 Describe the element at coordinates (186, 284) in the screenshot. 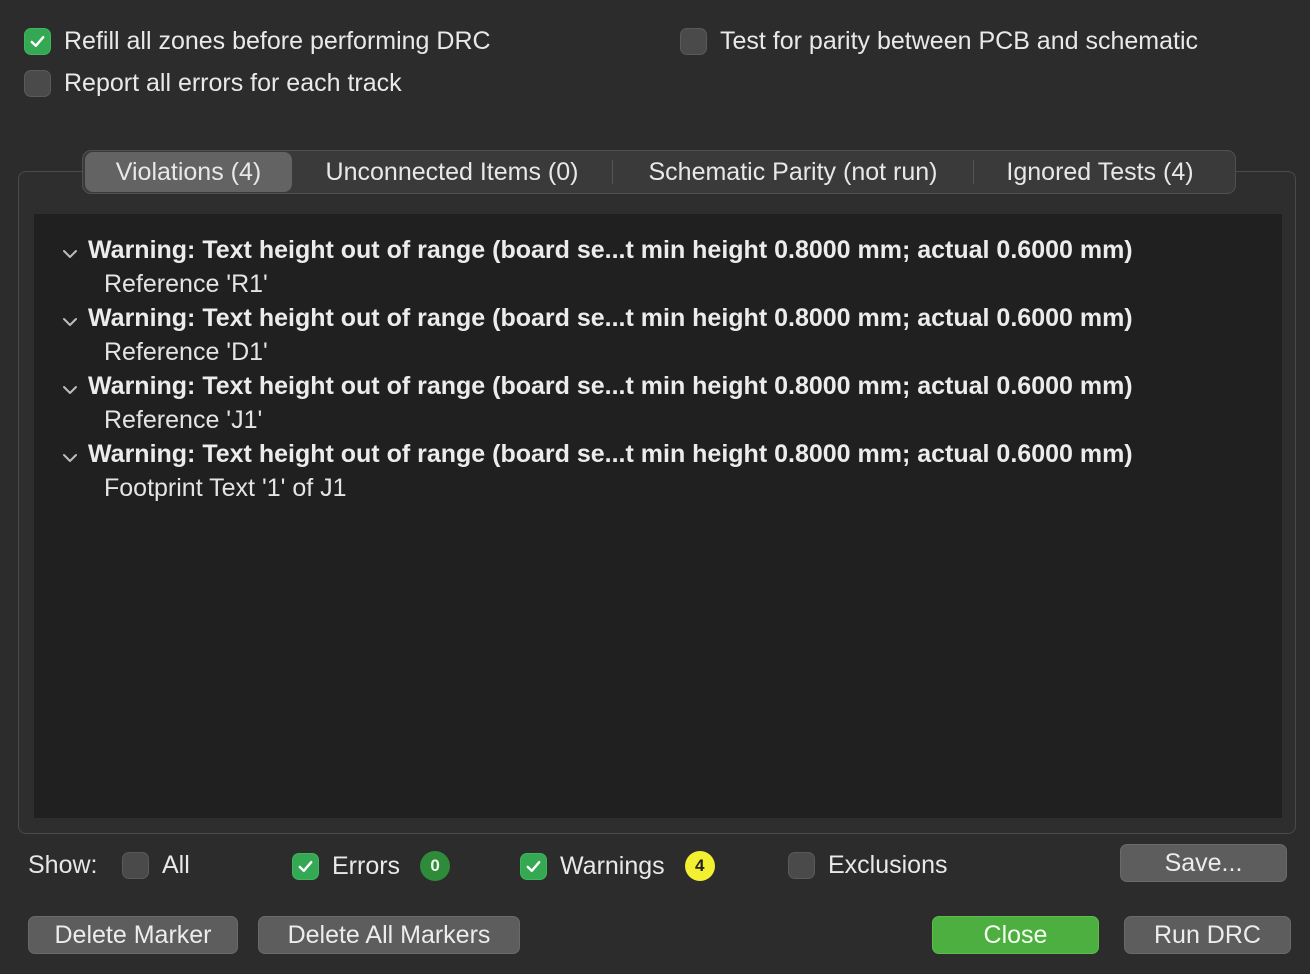

I see `violation-item: Reference 'R1'` at that location.